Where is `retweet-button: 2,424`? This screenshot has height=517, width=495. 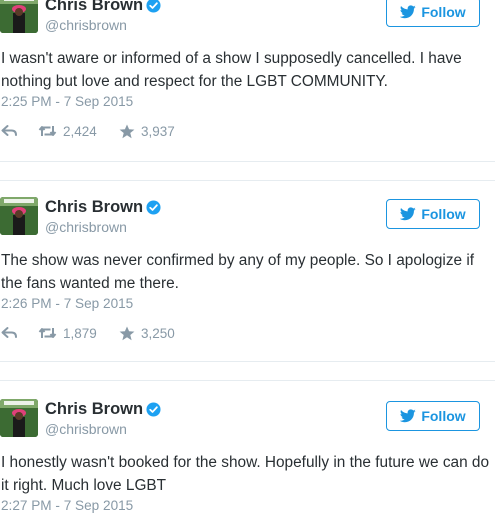
retweet-button: 2,424 is located at coordinates (67, 131).